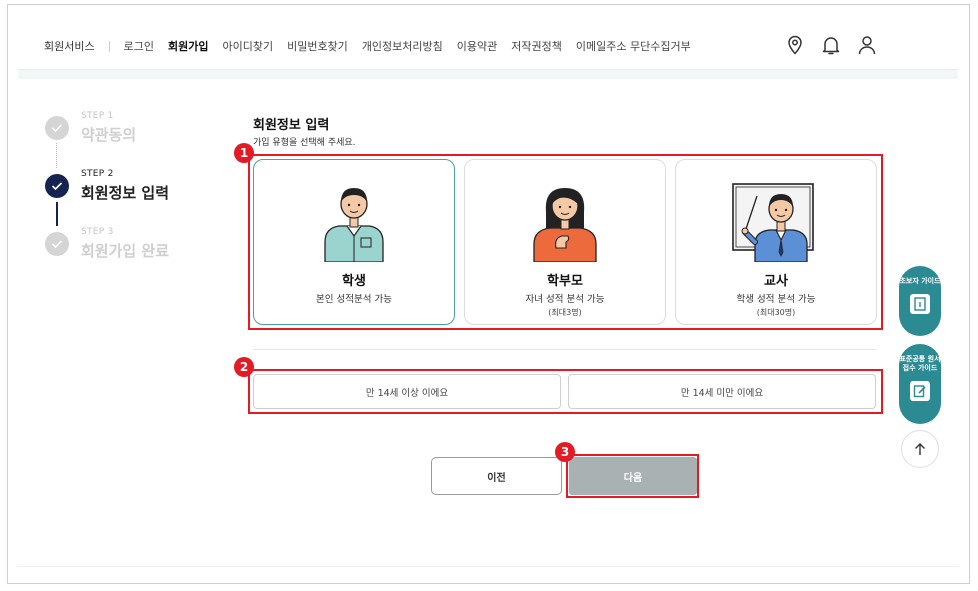 The image size is (978, 591). What do you see at coordinates (488, 566) in the screenshot?
I see `bottom-line` at bounding box center [488, 566].